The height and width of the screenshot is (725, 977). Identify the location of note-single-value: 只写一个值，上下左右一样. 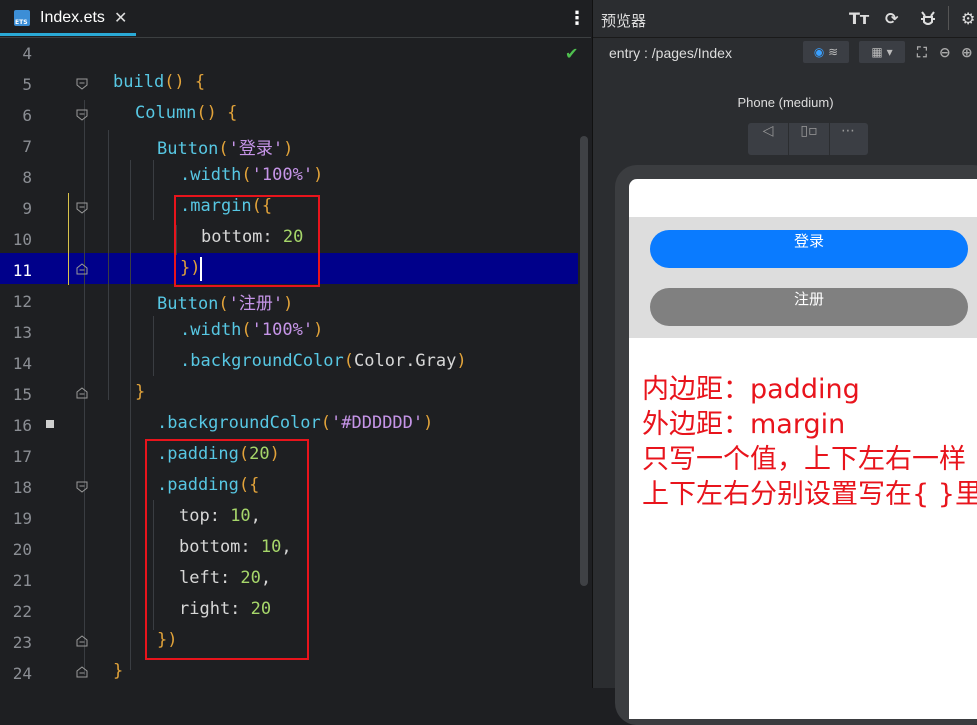
(804, 459).